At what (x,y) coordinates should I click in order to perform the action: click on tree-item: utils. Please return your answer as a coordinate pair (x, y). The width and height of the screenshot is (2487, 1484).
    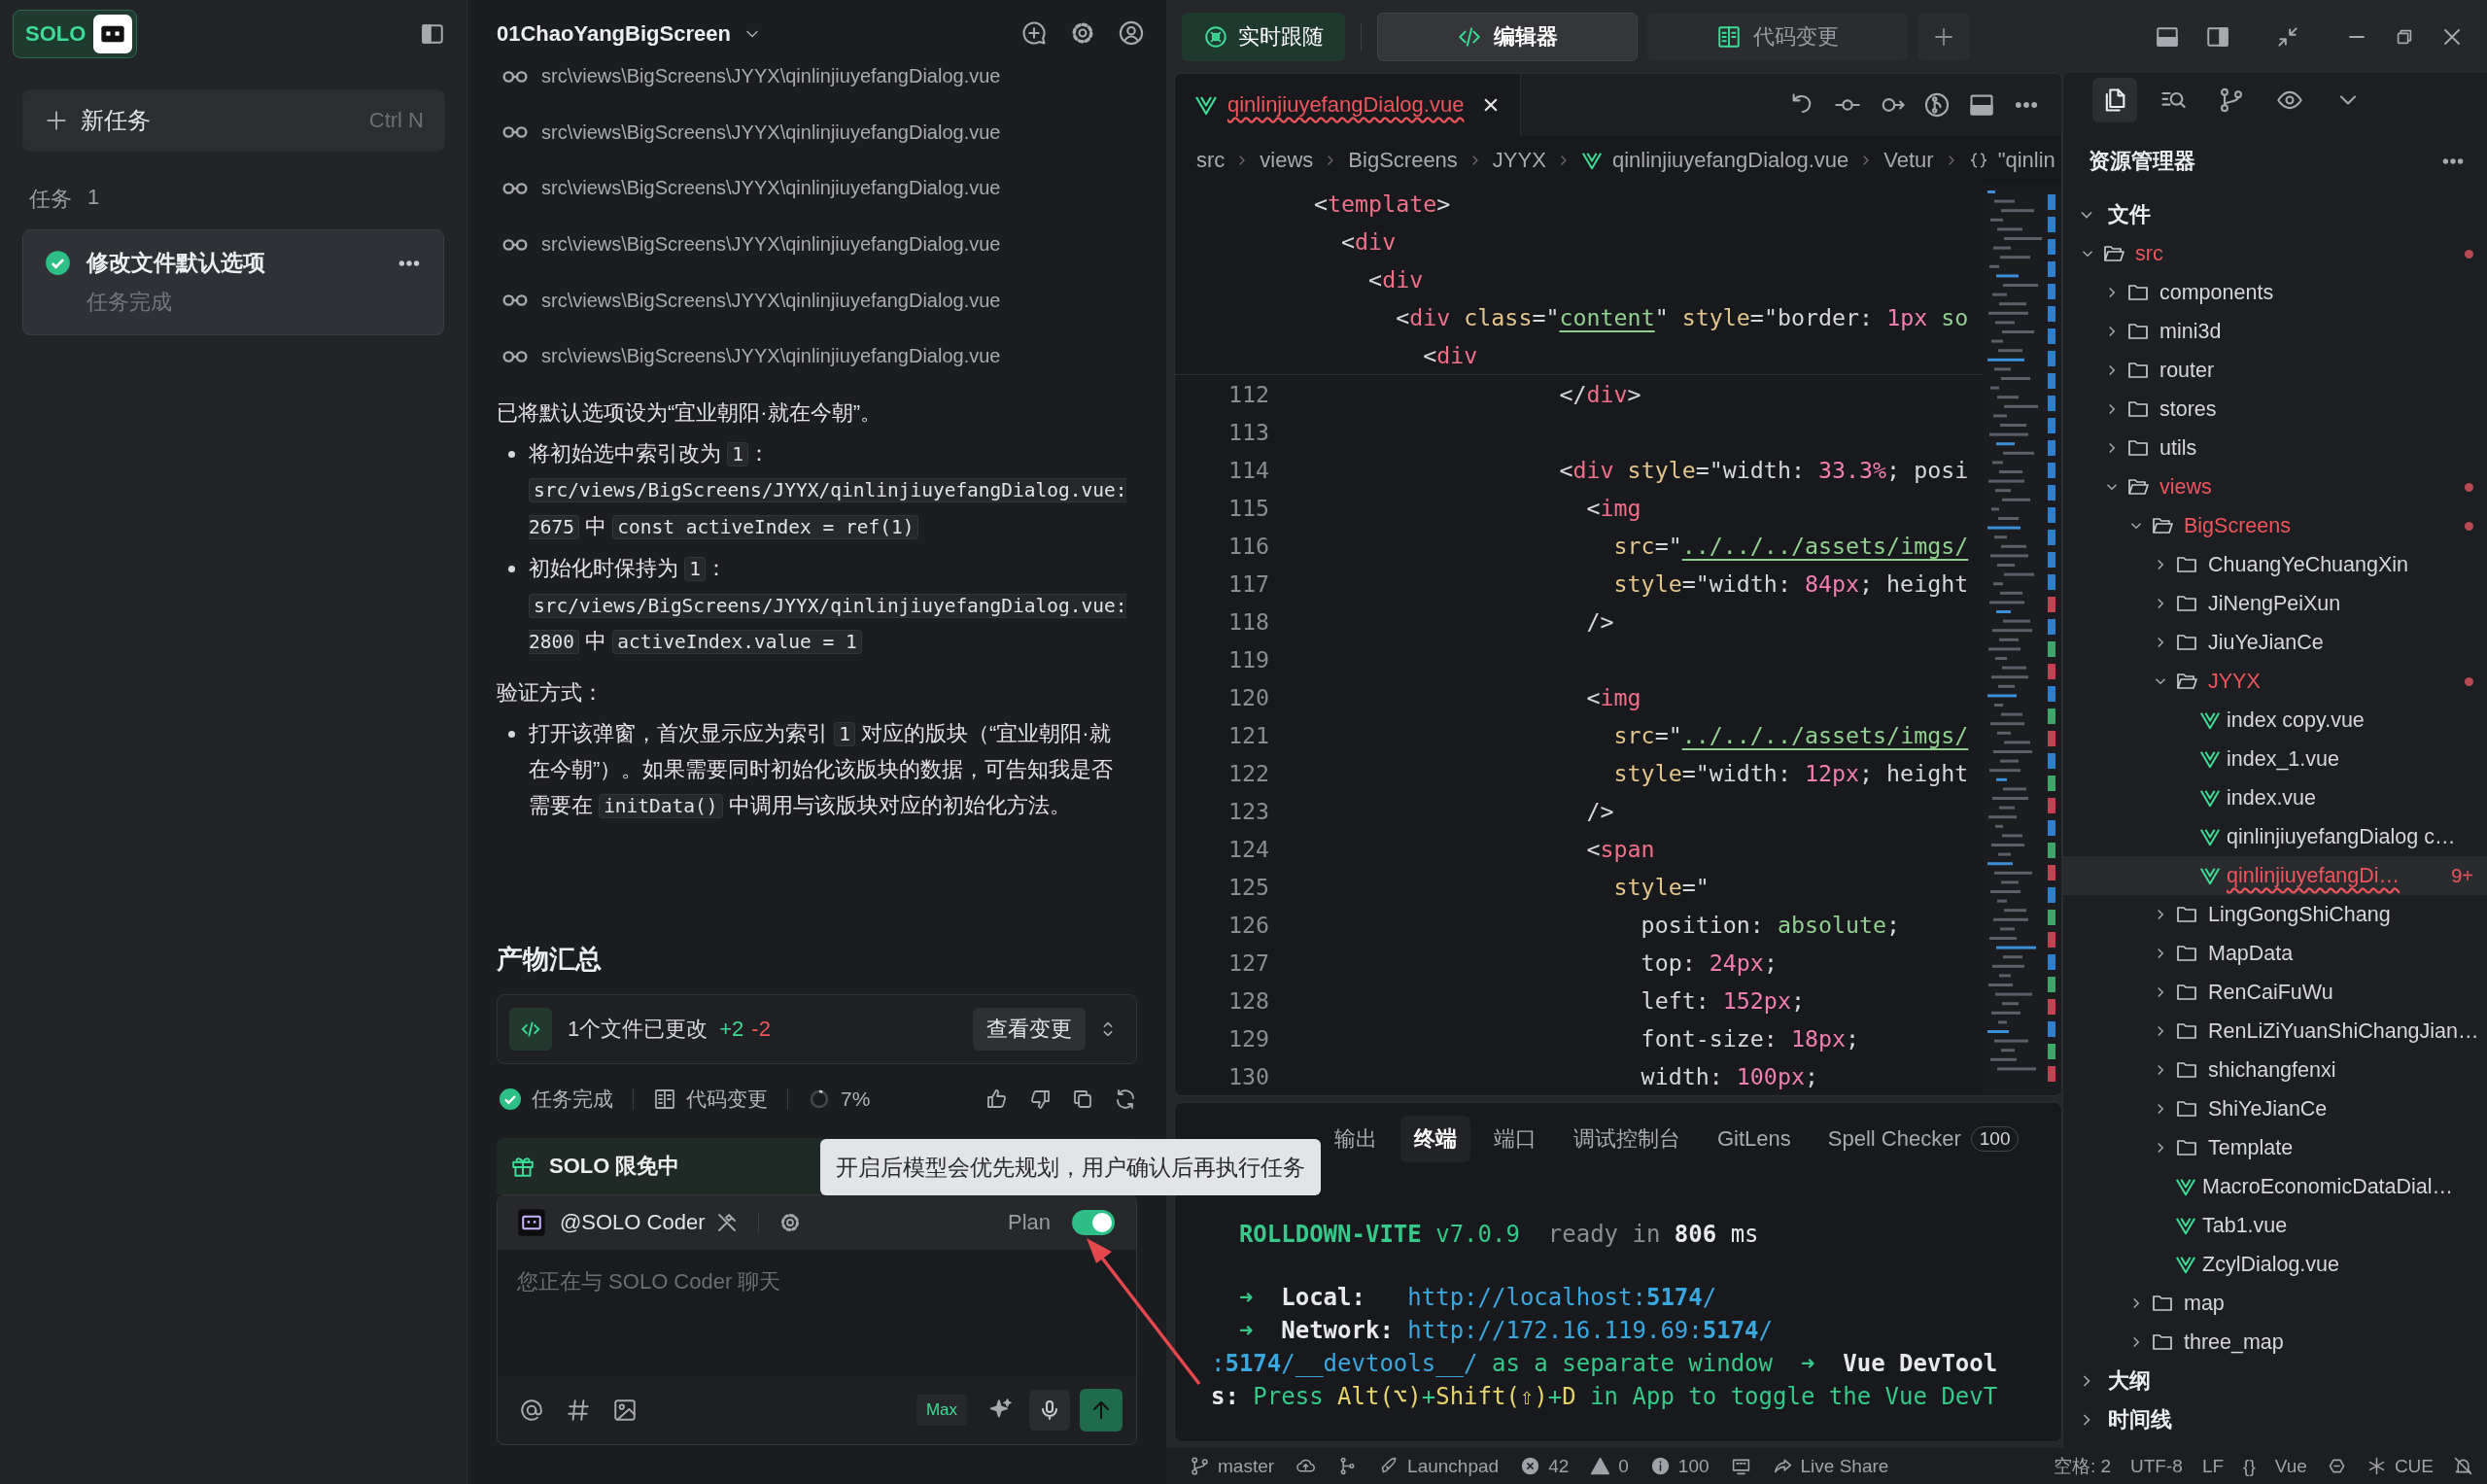
    Looking at the image, I should click on (2275, 448).